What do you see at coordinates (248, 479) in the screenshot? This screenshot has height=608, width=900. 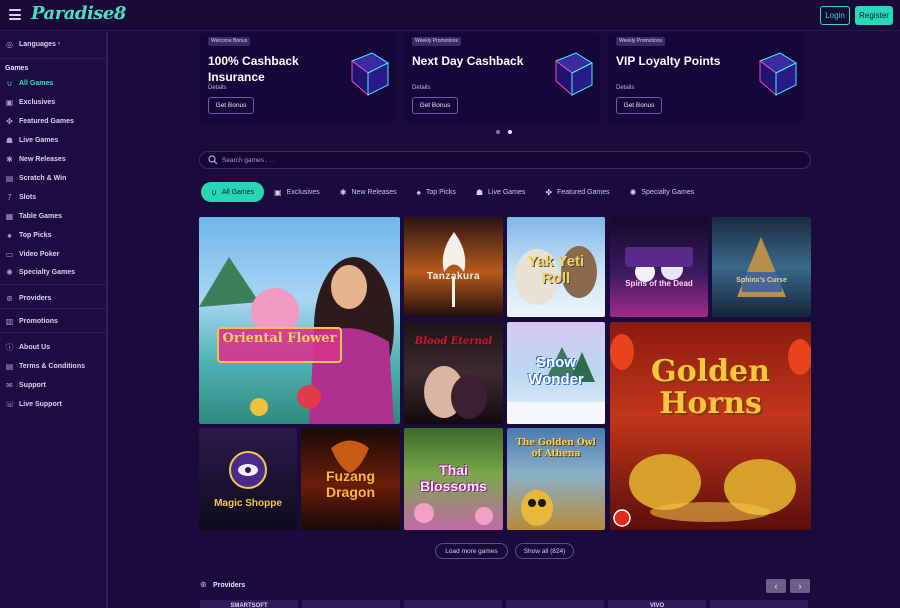 I see `game-tile-magic-shoppe: Magic Shoppe` at bounding box center [248, 479].